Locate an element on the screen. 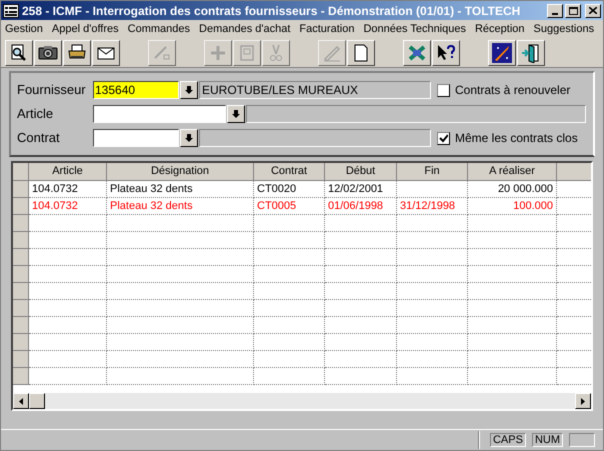  minimize-button is located at coordinates (555, 11).